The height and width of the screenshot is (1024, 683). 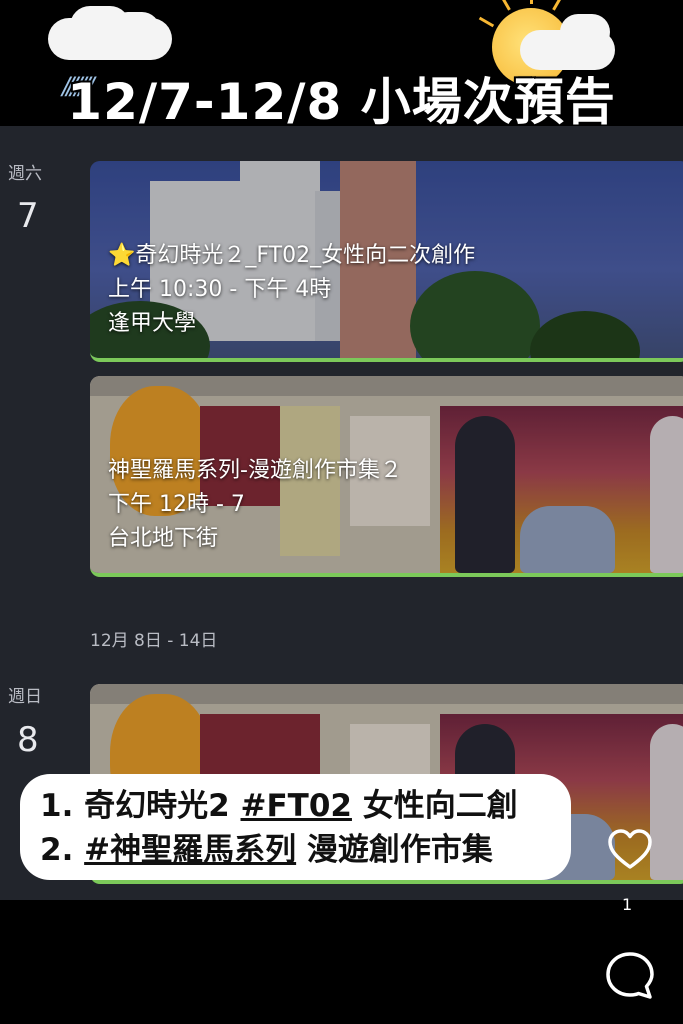 What do you see at coordinates (255, 470) in the screenshot?
I see `event-title: 神聖羅馬系列-漫遊創作市集２` at bounding box center [255, 470].